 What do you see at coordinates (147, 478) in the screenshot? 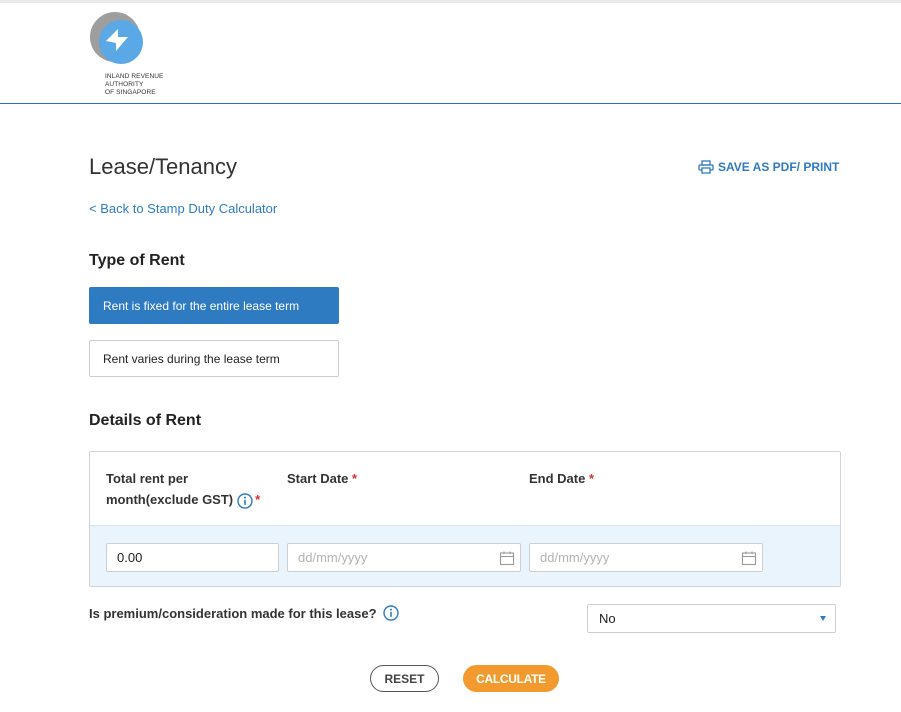
I see `total-rent-label-line1: Total rent per` at bounding box center [147, 478].